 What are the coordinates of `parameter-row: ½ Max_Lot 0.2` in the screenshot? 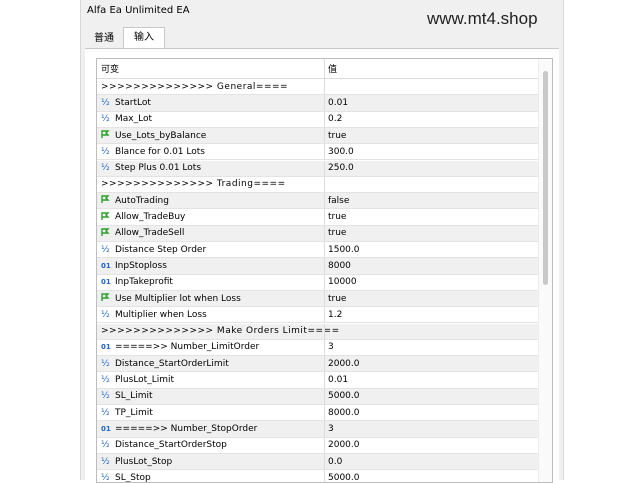 It's located at (324, 119).